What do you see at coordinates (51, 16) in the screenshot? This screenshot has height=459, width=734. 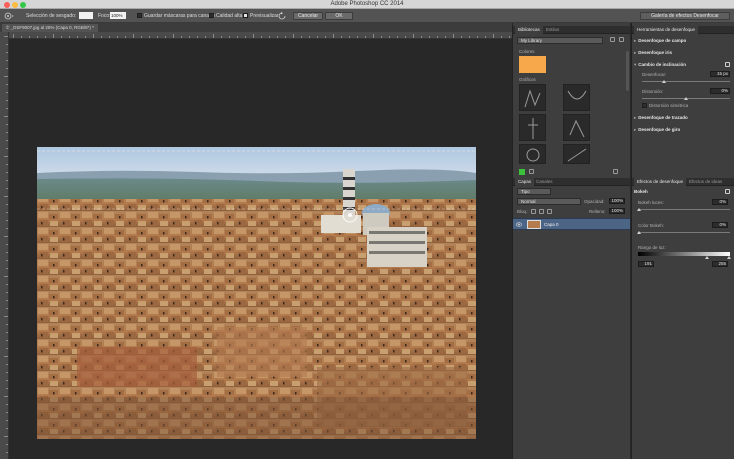 I see `selection-bleed-label: Selección de sesgado:` at bounding box center [51, 16].